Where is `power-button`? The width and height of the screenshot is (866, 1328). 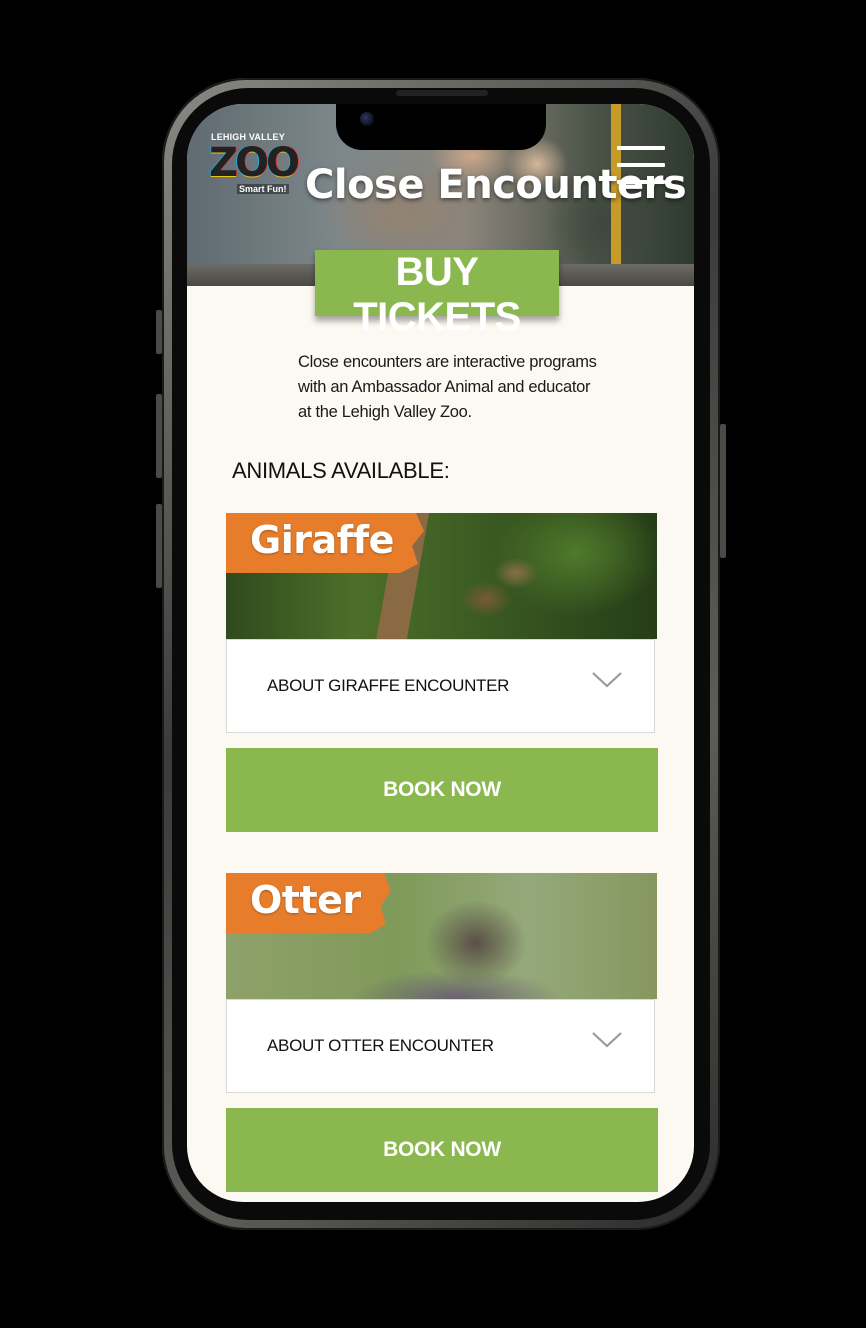
power-button is located at coordinates (723, 491).